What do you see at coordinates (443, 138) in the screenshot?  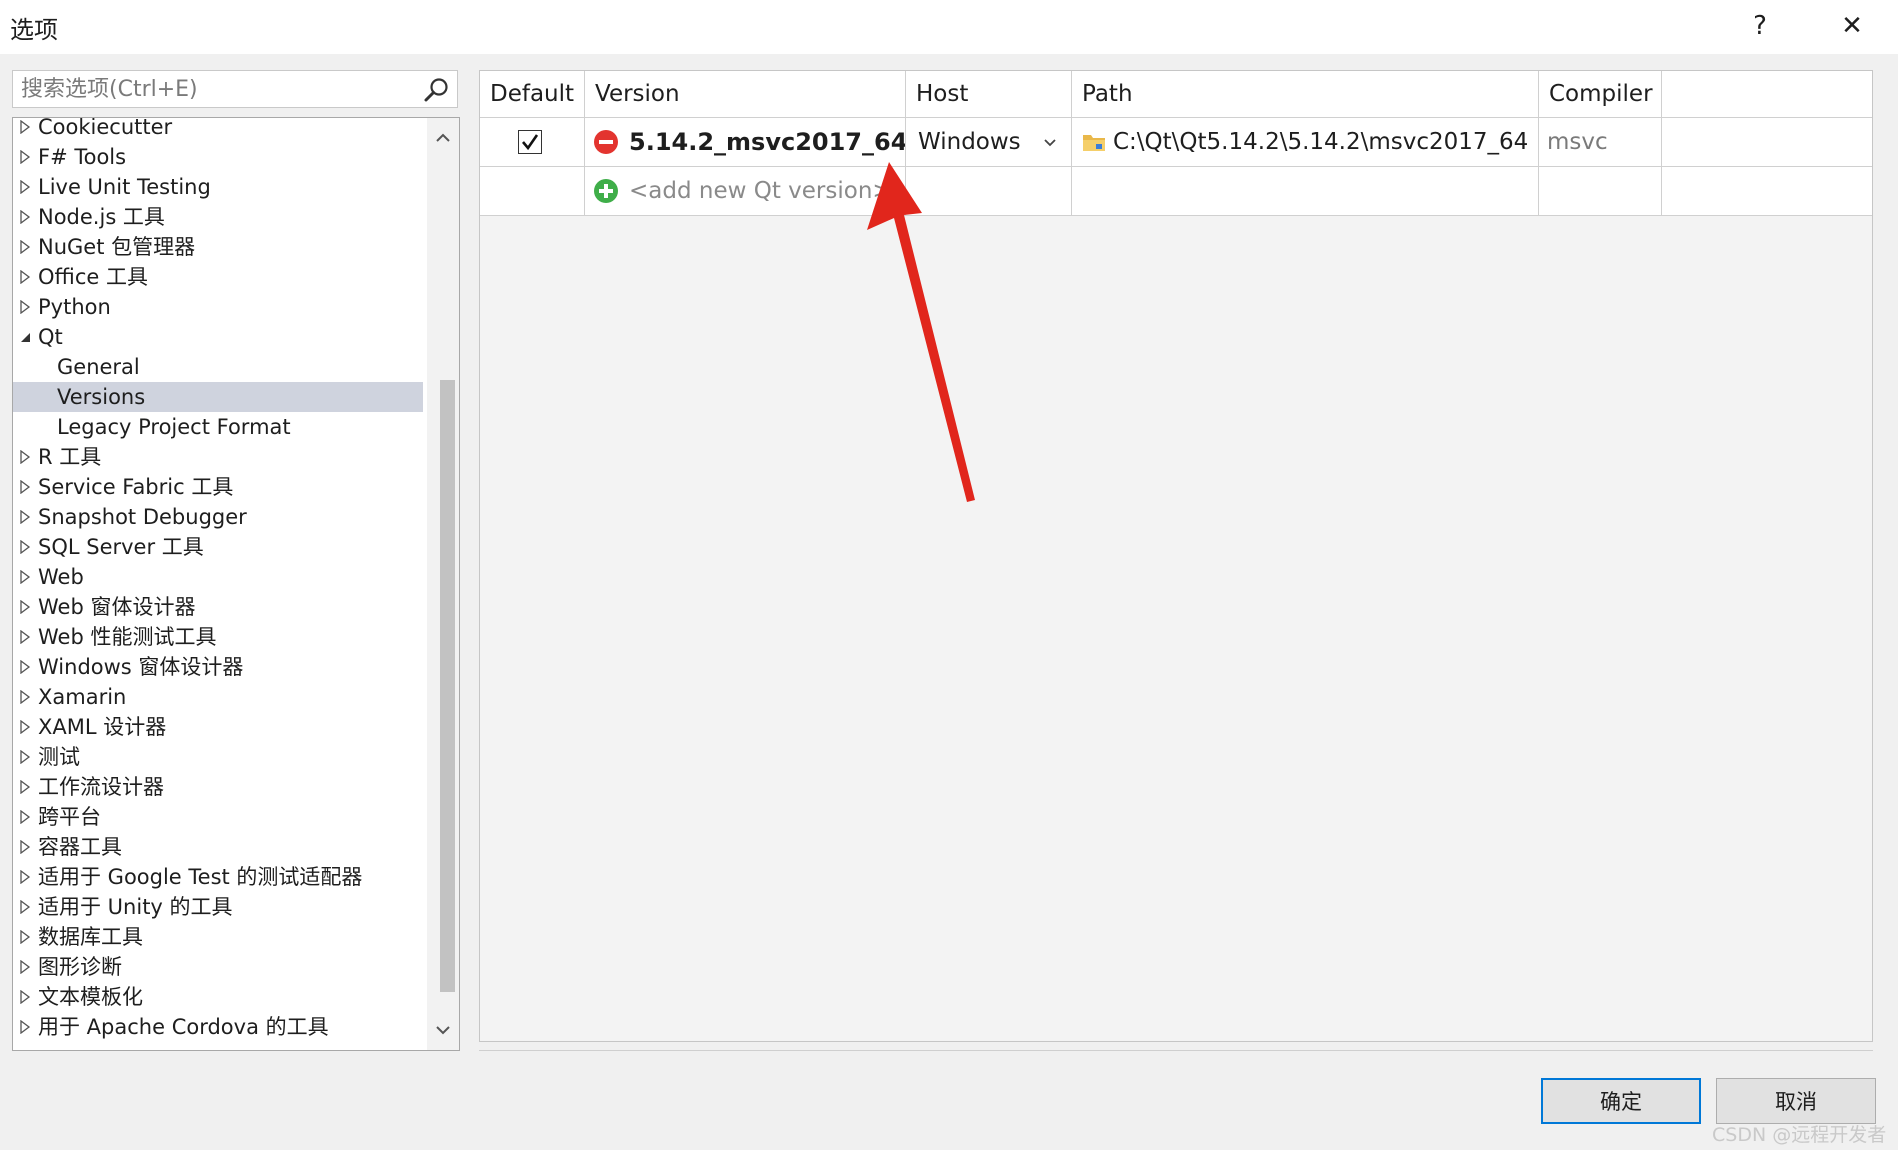 I see `chevron-up-icon` at bounding box center [443, 138].